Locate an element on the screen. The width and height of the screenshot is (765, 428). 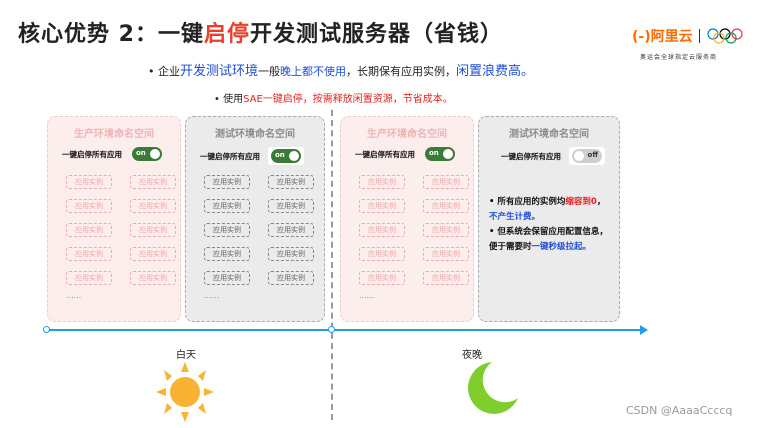
aliyun-logo: (-)阿里云 is located at coordinates (691, 36).